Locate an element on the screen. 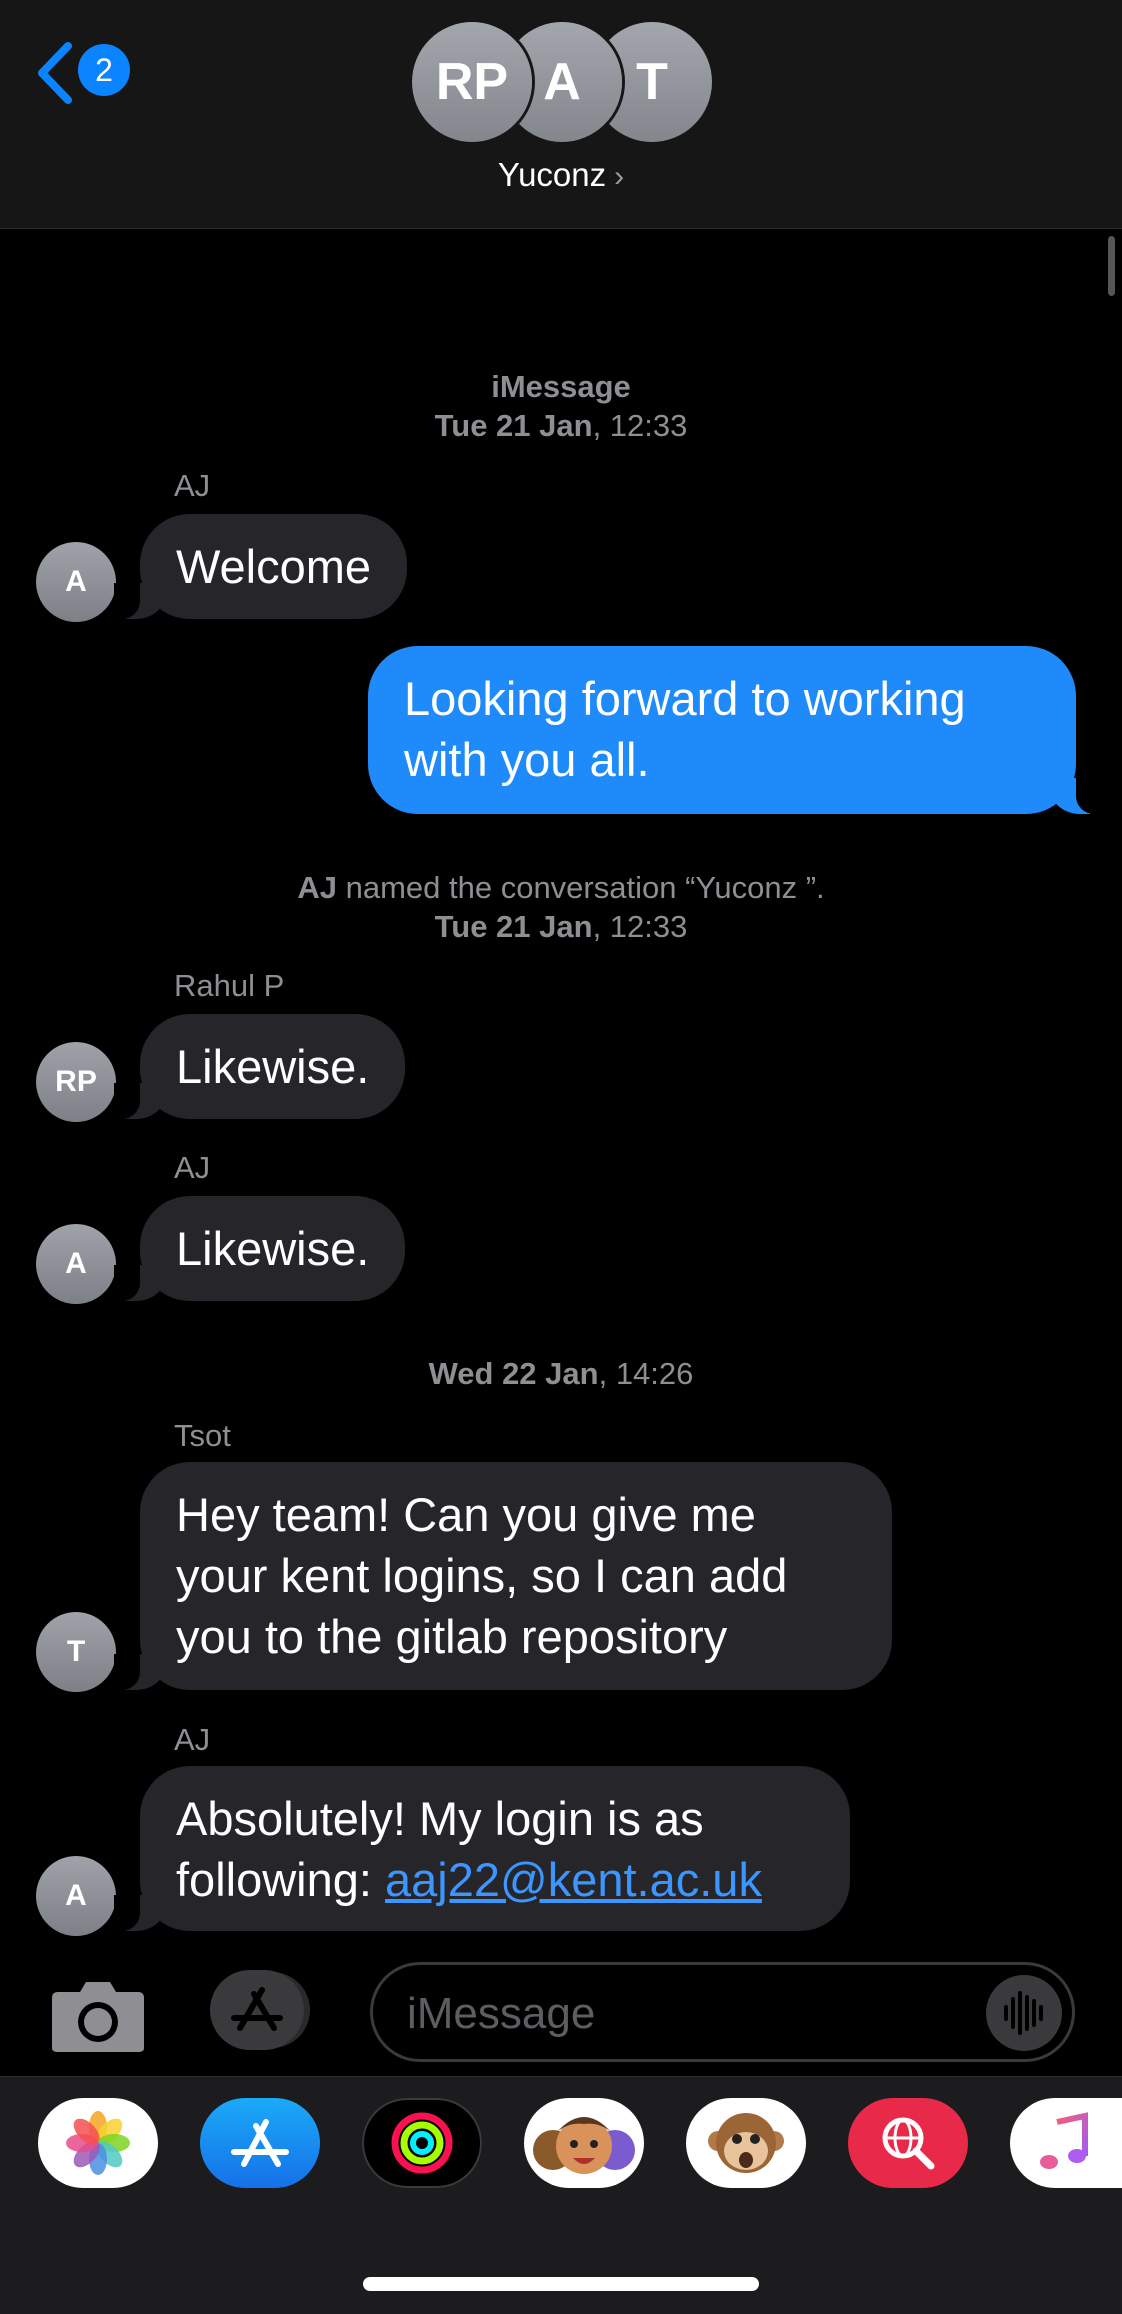 The height and width of the screenshot is (2314, 1122). timestamp-time: , 14:26 is located at coordinates (646, 1373).